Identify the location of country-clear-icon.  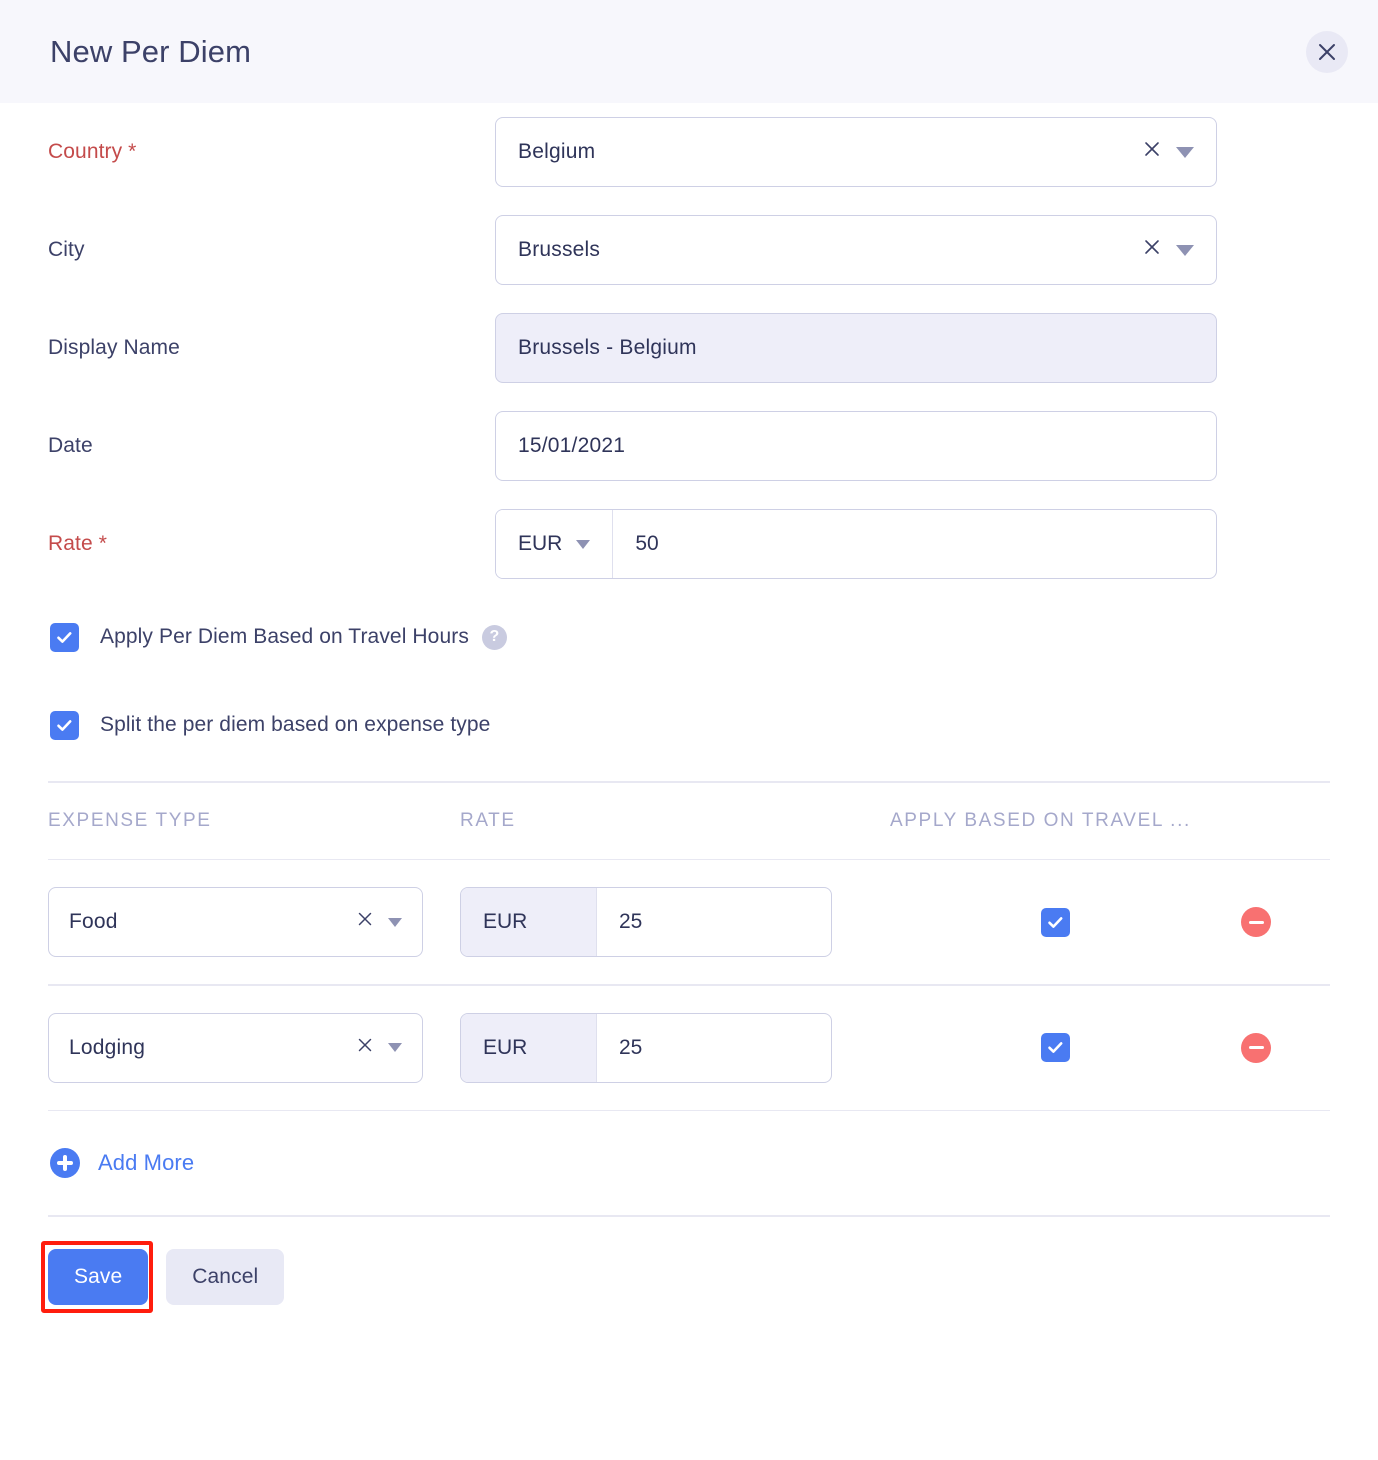
(1152, 152).